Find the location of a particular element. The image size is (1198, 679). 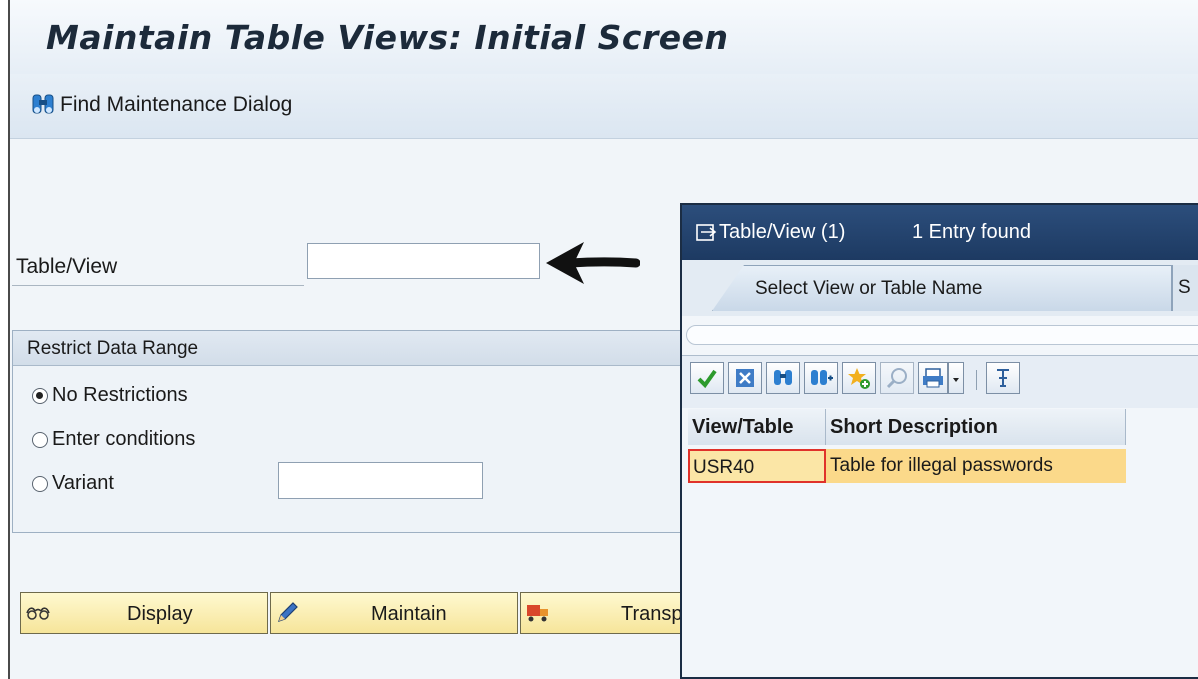

radio-dot-selected is located at coordinates (40, 395).